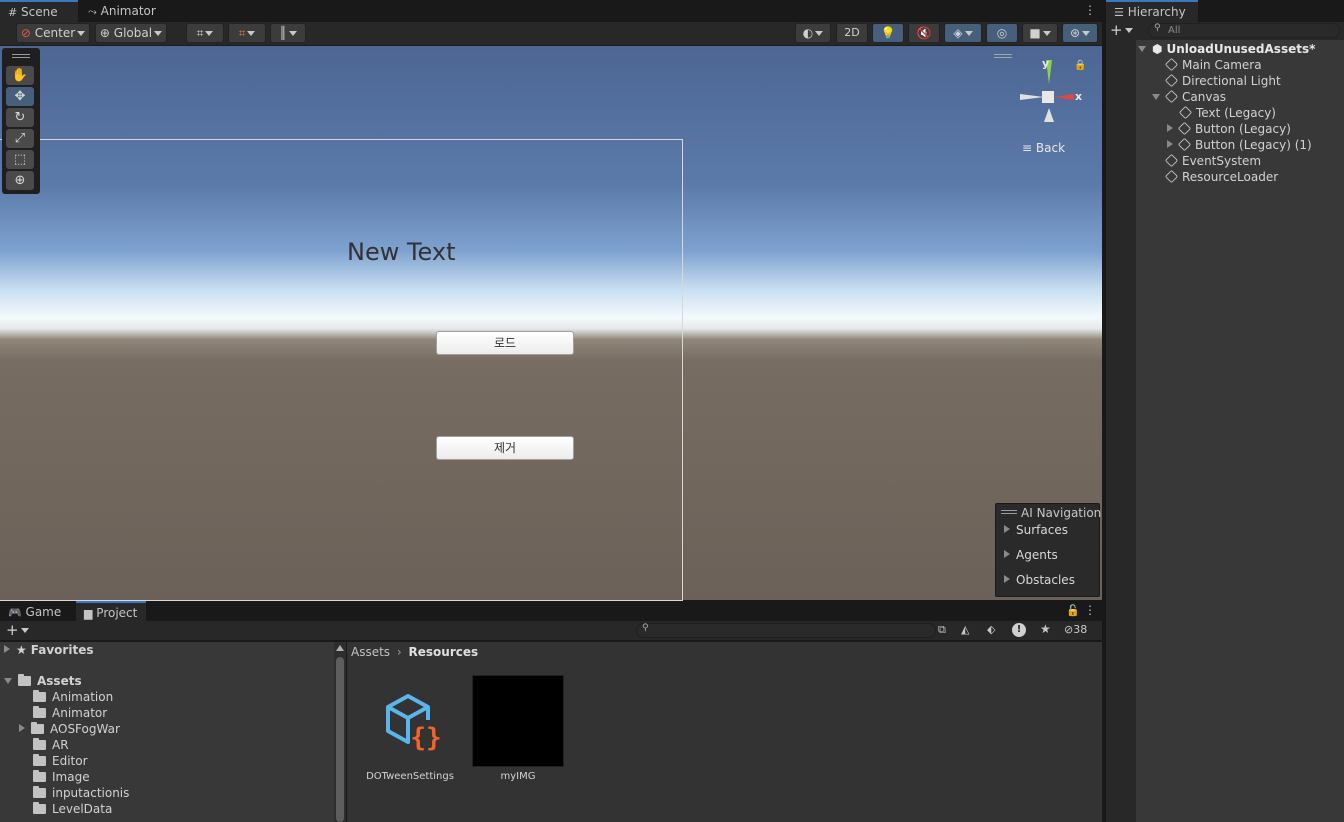 The image size is (1344, 822). What do you see at coordinates (1002, 33) in the screenshot?
I see `scene-visibility-toggle: ◎` at bounding box center [1002, 33].